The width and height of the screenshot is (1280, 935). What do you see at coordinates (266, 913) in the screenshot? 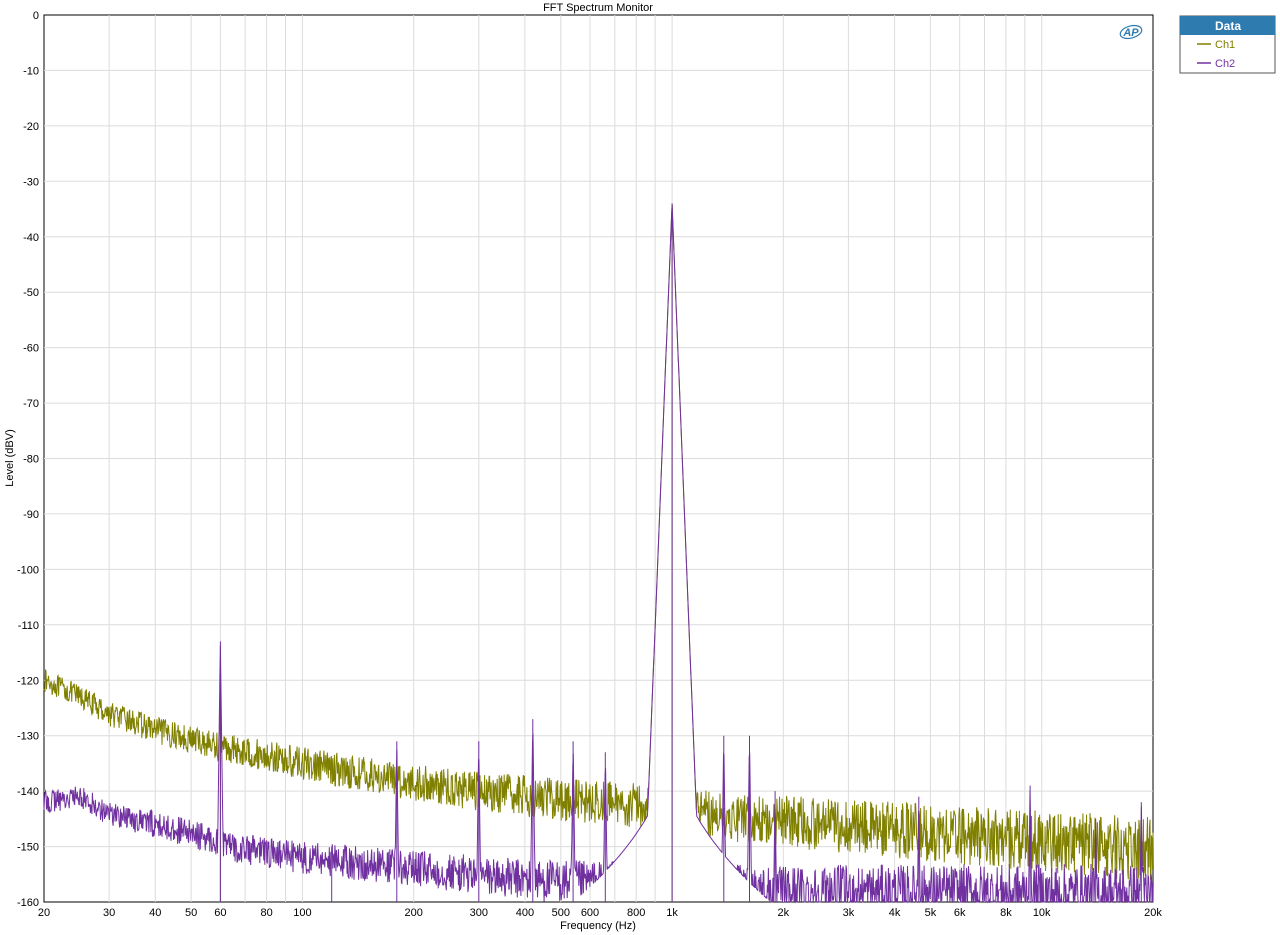
I see `x-tick-label: 80` at bounding box center [266, 913].